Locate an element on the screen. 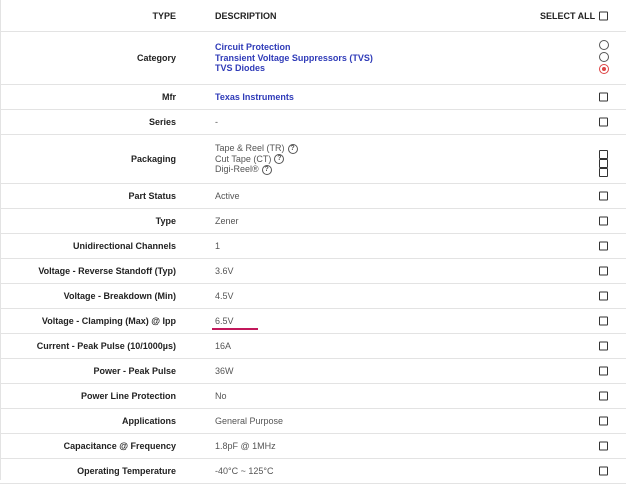 The width and height of the screenshot is (626, 484). table-row: Type Zener is located at coordinates (313, 221).